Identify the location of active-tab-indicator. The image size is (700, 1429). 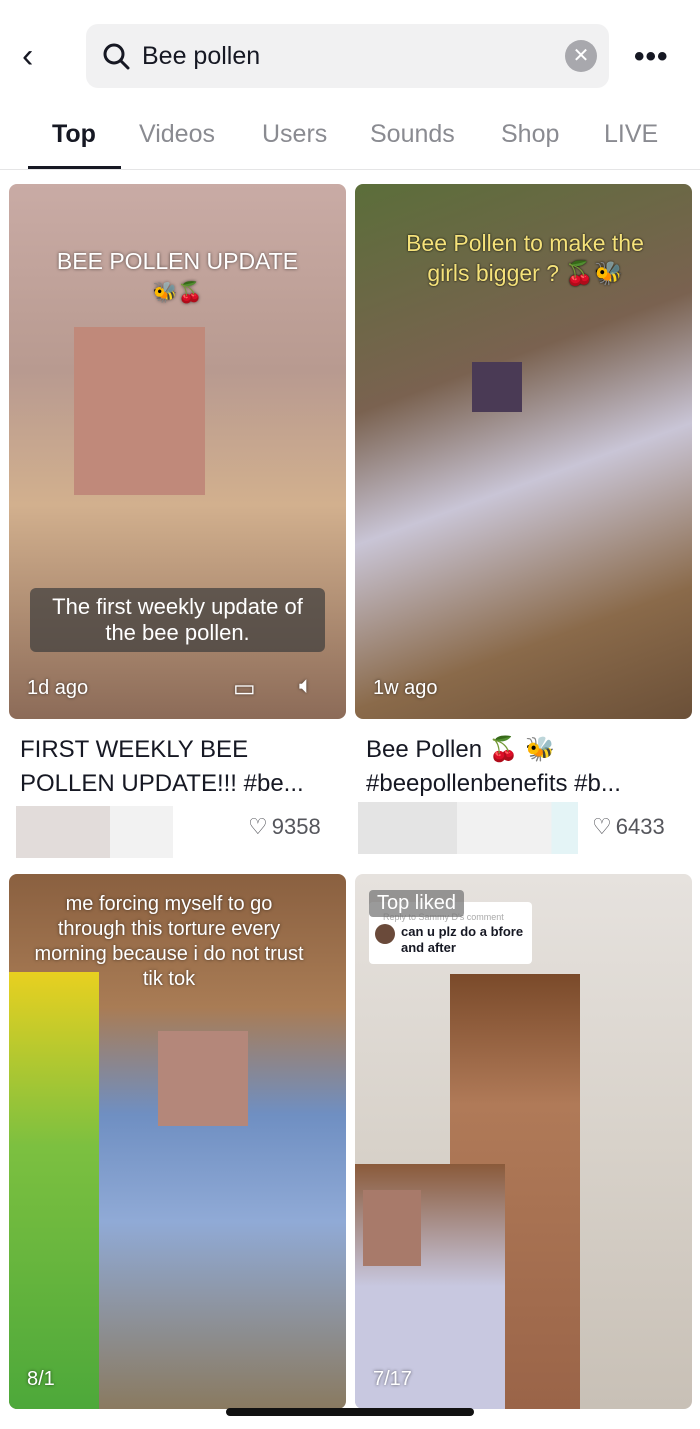
(74, 167).